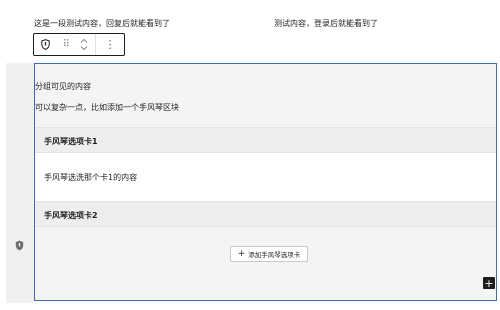 The height and width of the screenshot is (310, 500). I want to click on paragraph-login-visible: 测试内容，登录后就能看到了, so click(326, 23).